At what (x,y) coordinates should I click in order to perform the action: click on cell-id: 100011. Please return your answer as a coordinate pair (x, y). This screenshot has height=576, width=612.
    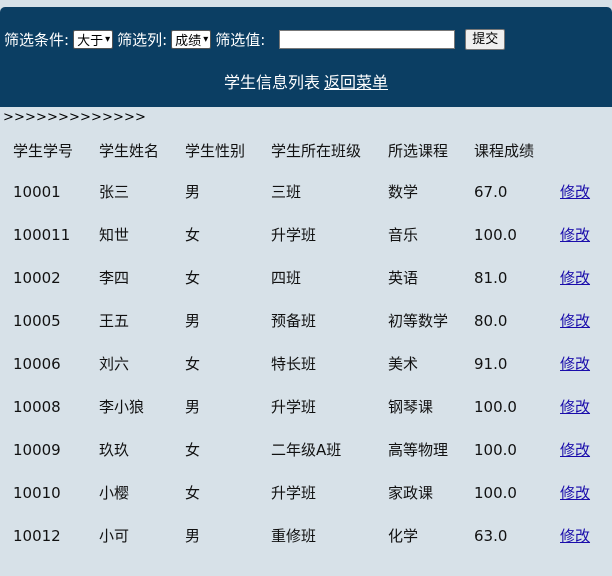
    Looking at the image, I should click on (42, 234).